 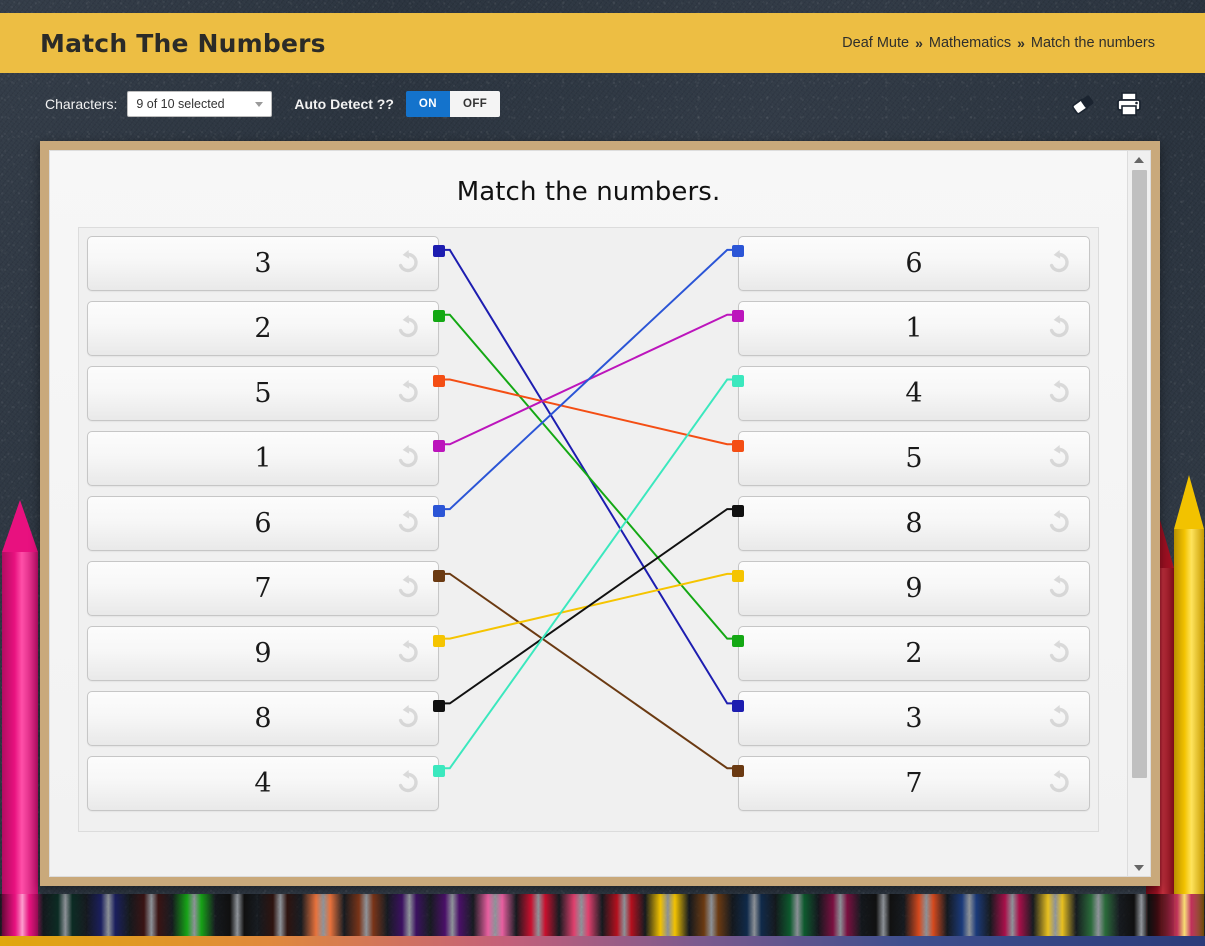 What do you see at coordinates (1092, 43) in the screenshot?
I see `breadcrumb-item-current: Match the numbers` at bounding box center [1092, 43].